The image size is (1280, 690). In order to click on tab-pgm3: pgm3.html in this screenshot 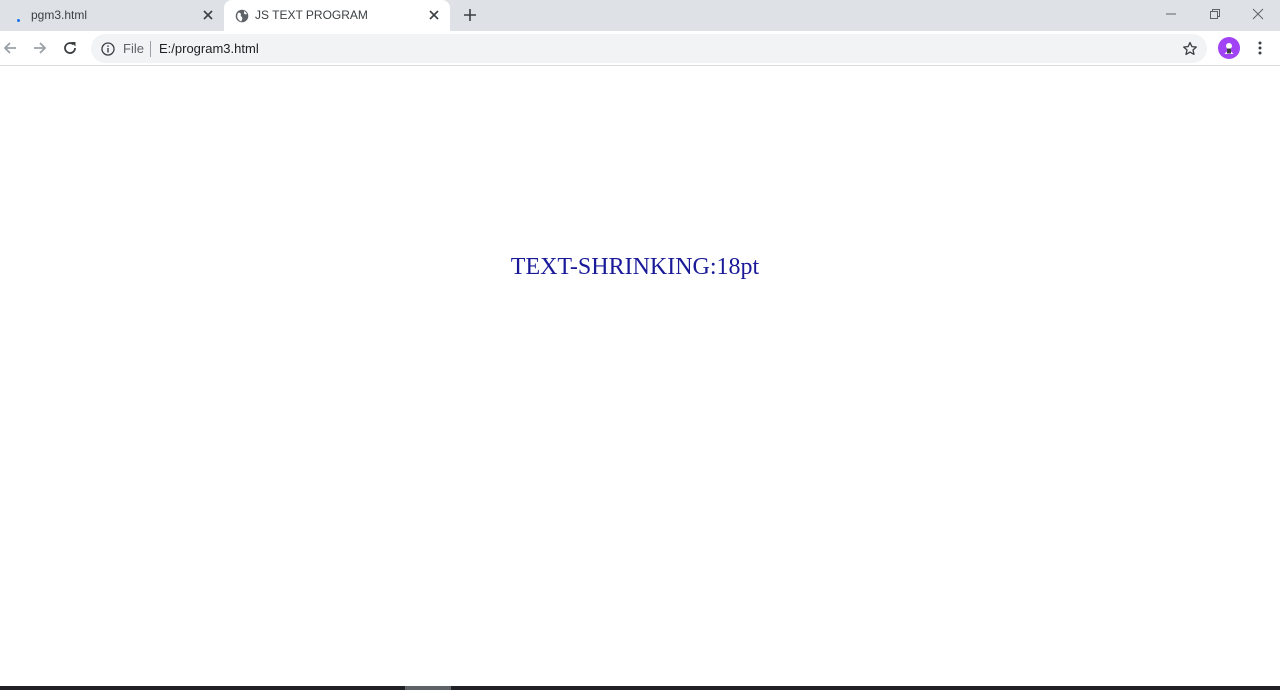, I will do `click(112, 15)`.